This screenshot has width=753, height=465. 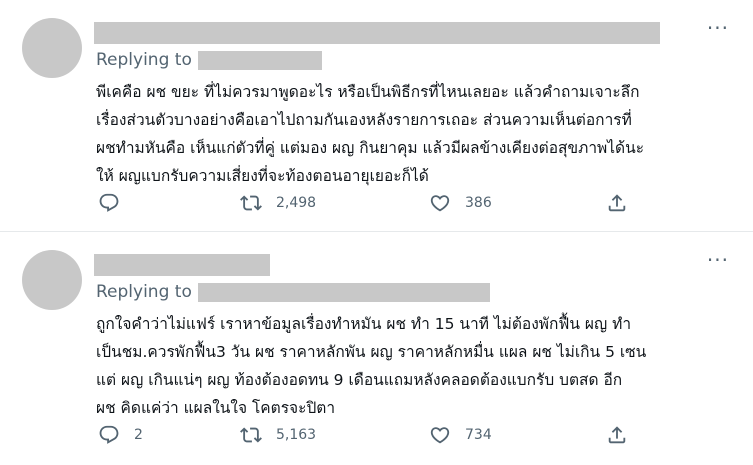 I want to click on reply-button: 2, so click(x=120, y=435).